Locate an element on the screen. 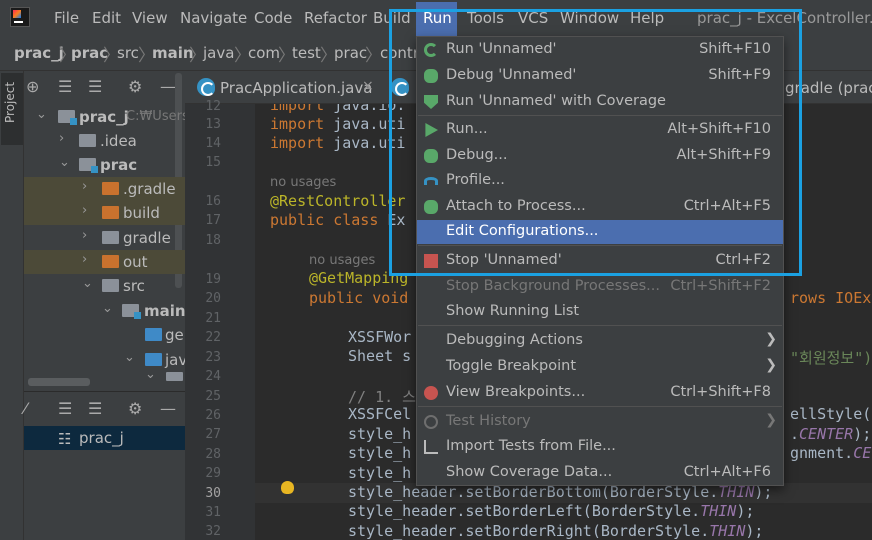  structure-label: prac_j is located at coordinates (101, 438).